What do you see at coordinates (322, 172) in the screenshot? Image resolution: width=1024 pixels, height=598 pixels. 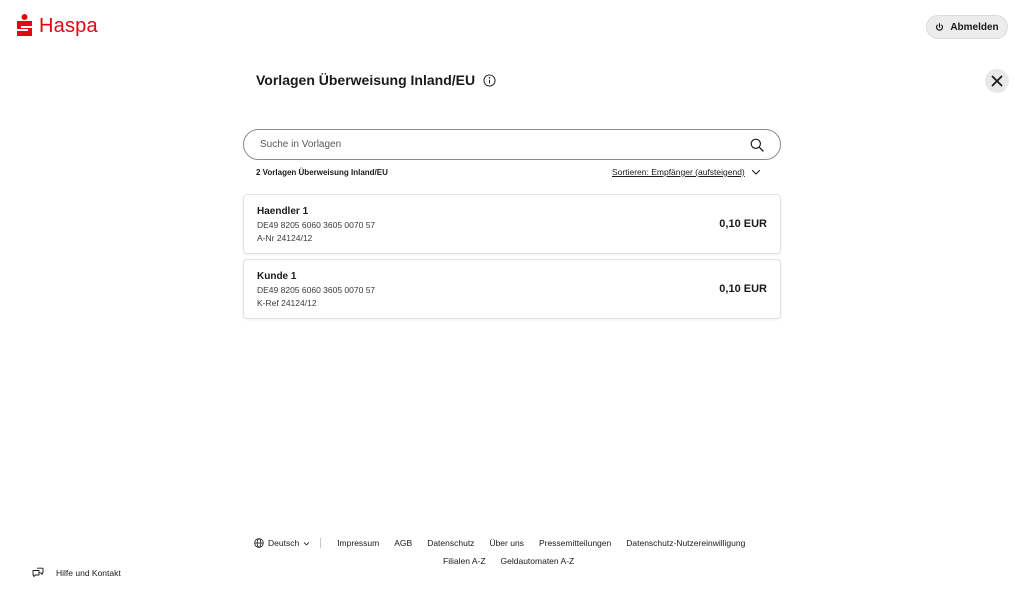 I see `template-count: 2 Vorlagen Überweisung Inland/EU` at bounding box center [322, 172].